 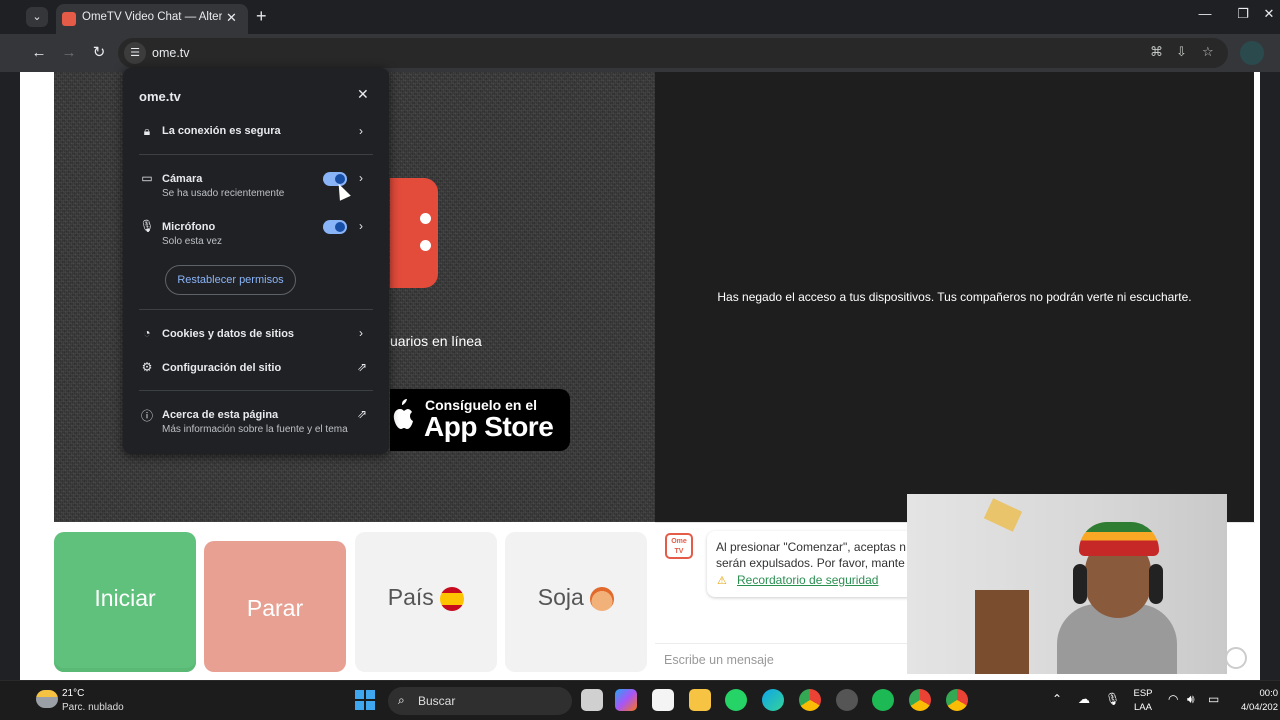 What do you see at coordinates (1191, 699) in the screenshot?
I see `volume-icon: 🔊︎` at bounding box center [1191, 699].